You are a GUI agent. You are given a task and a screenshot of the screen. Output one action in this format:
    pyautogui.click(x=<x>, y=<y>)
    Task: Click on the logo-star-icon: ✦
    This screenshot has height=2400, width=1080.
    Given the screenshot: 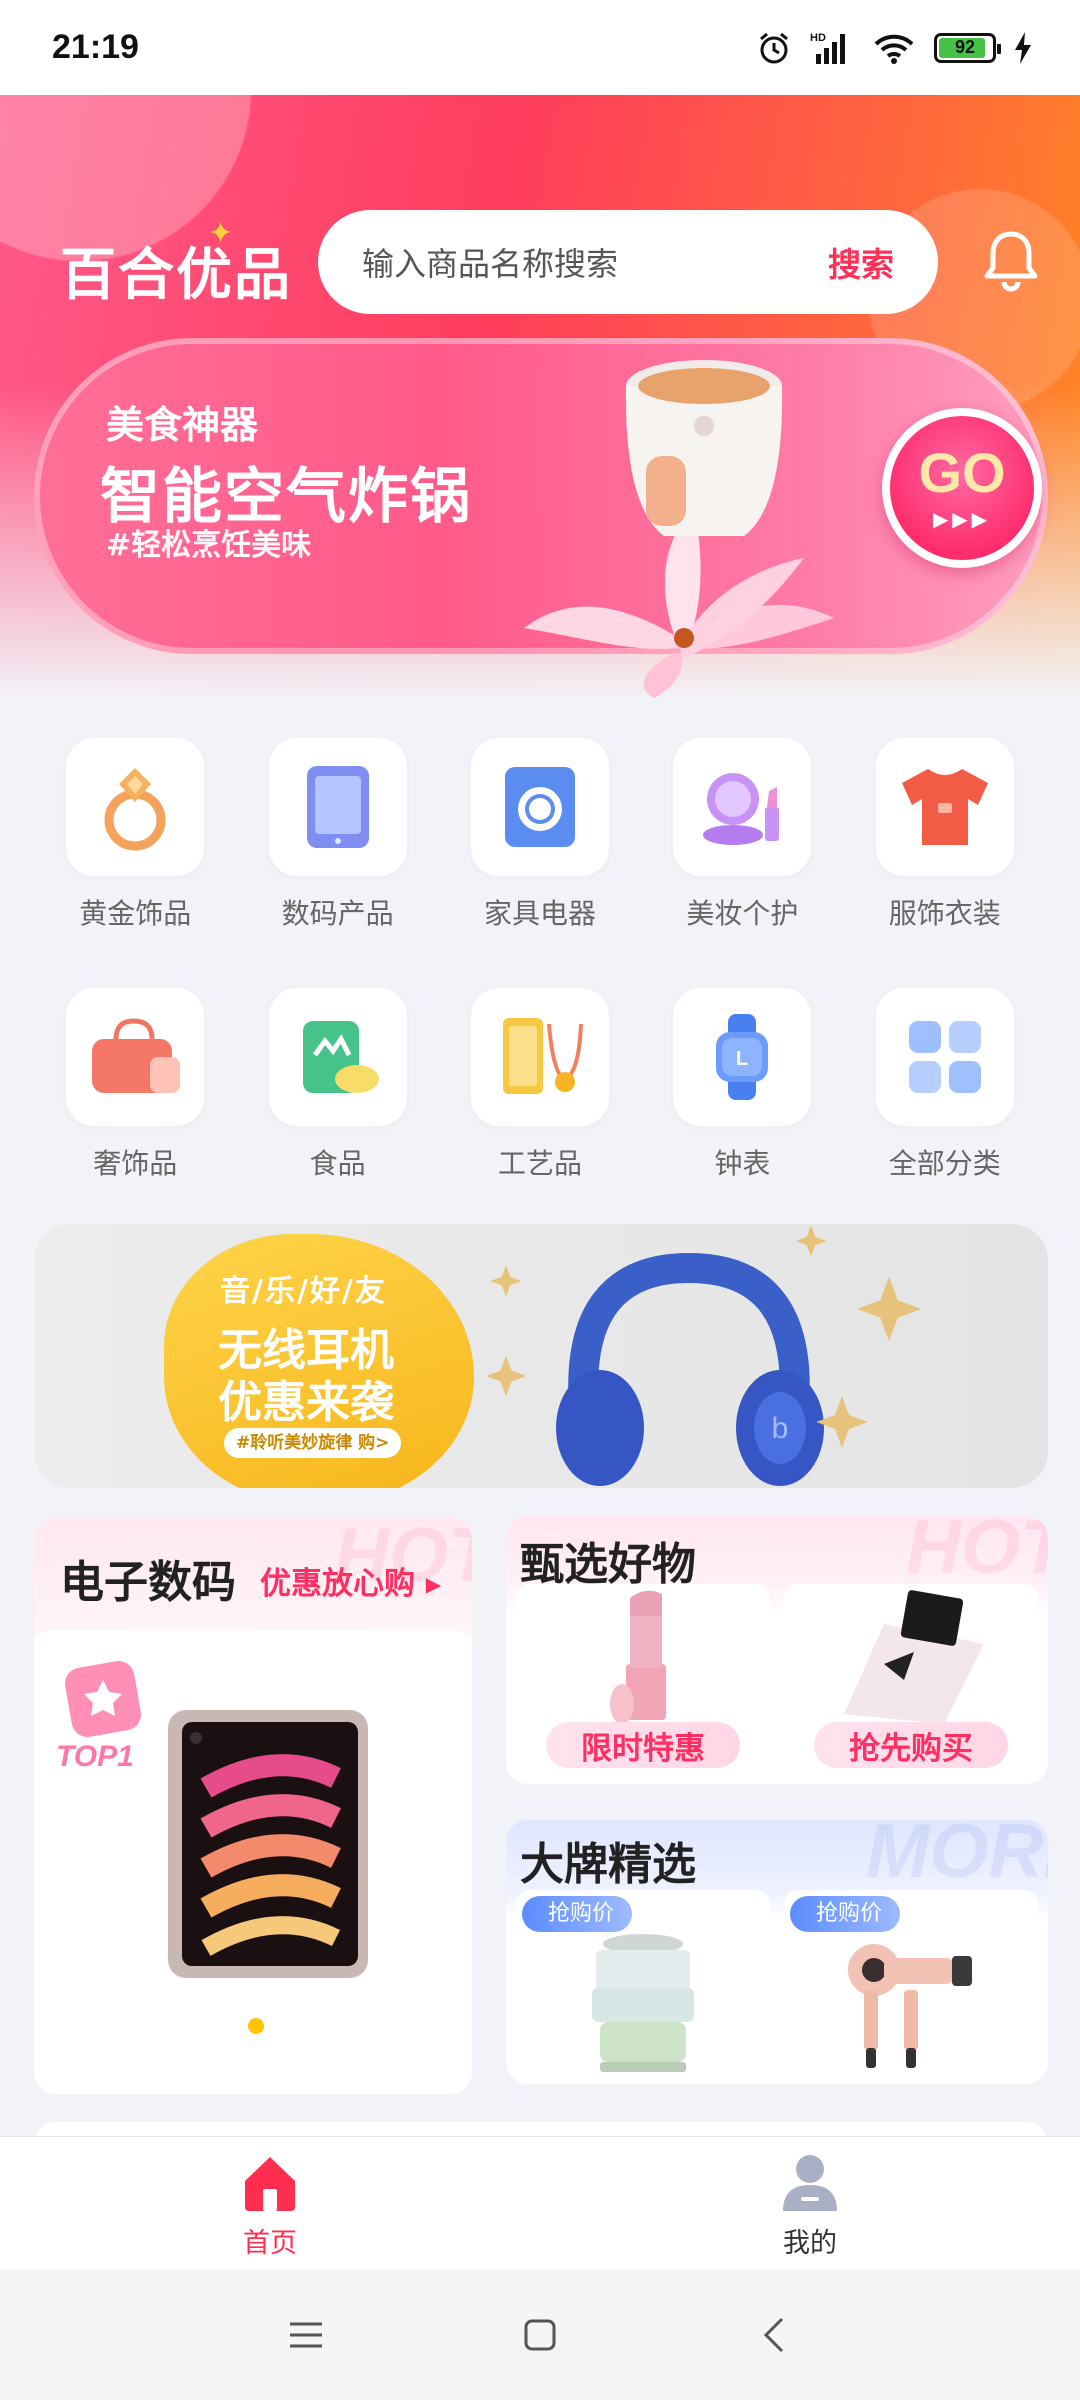 What is the action you would take?
    pyautogui.click(x=222, y=233)
    